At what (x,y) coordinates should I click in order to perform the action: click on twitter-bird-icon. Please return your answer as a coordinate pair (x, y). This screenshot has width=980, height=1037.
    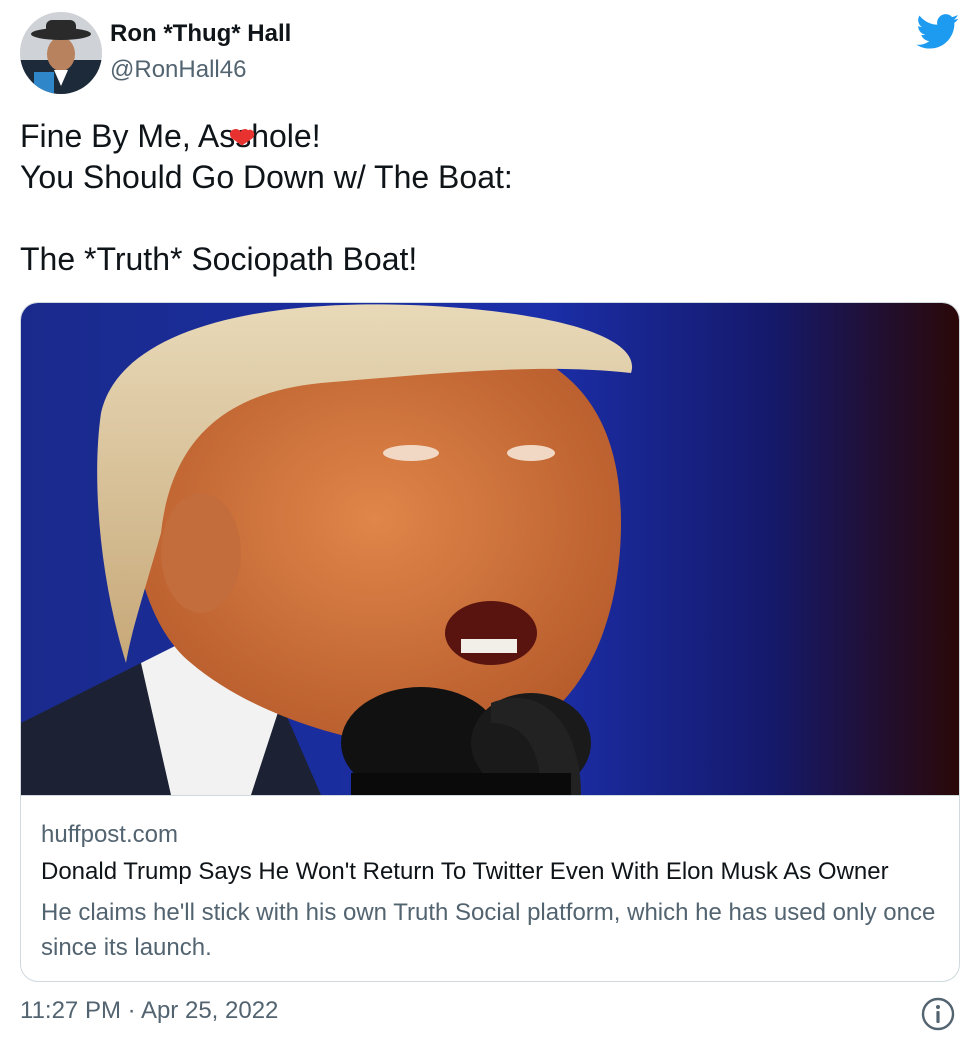
    Looking at the image, I should click on (938, 32).